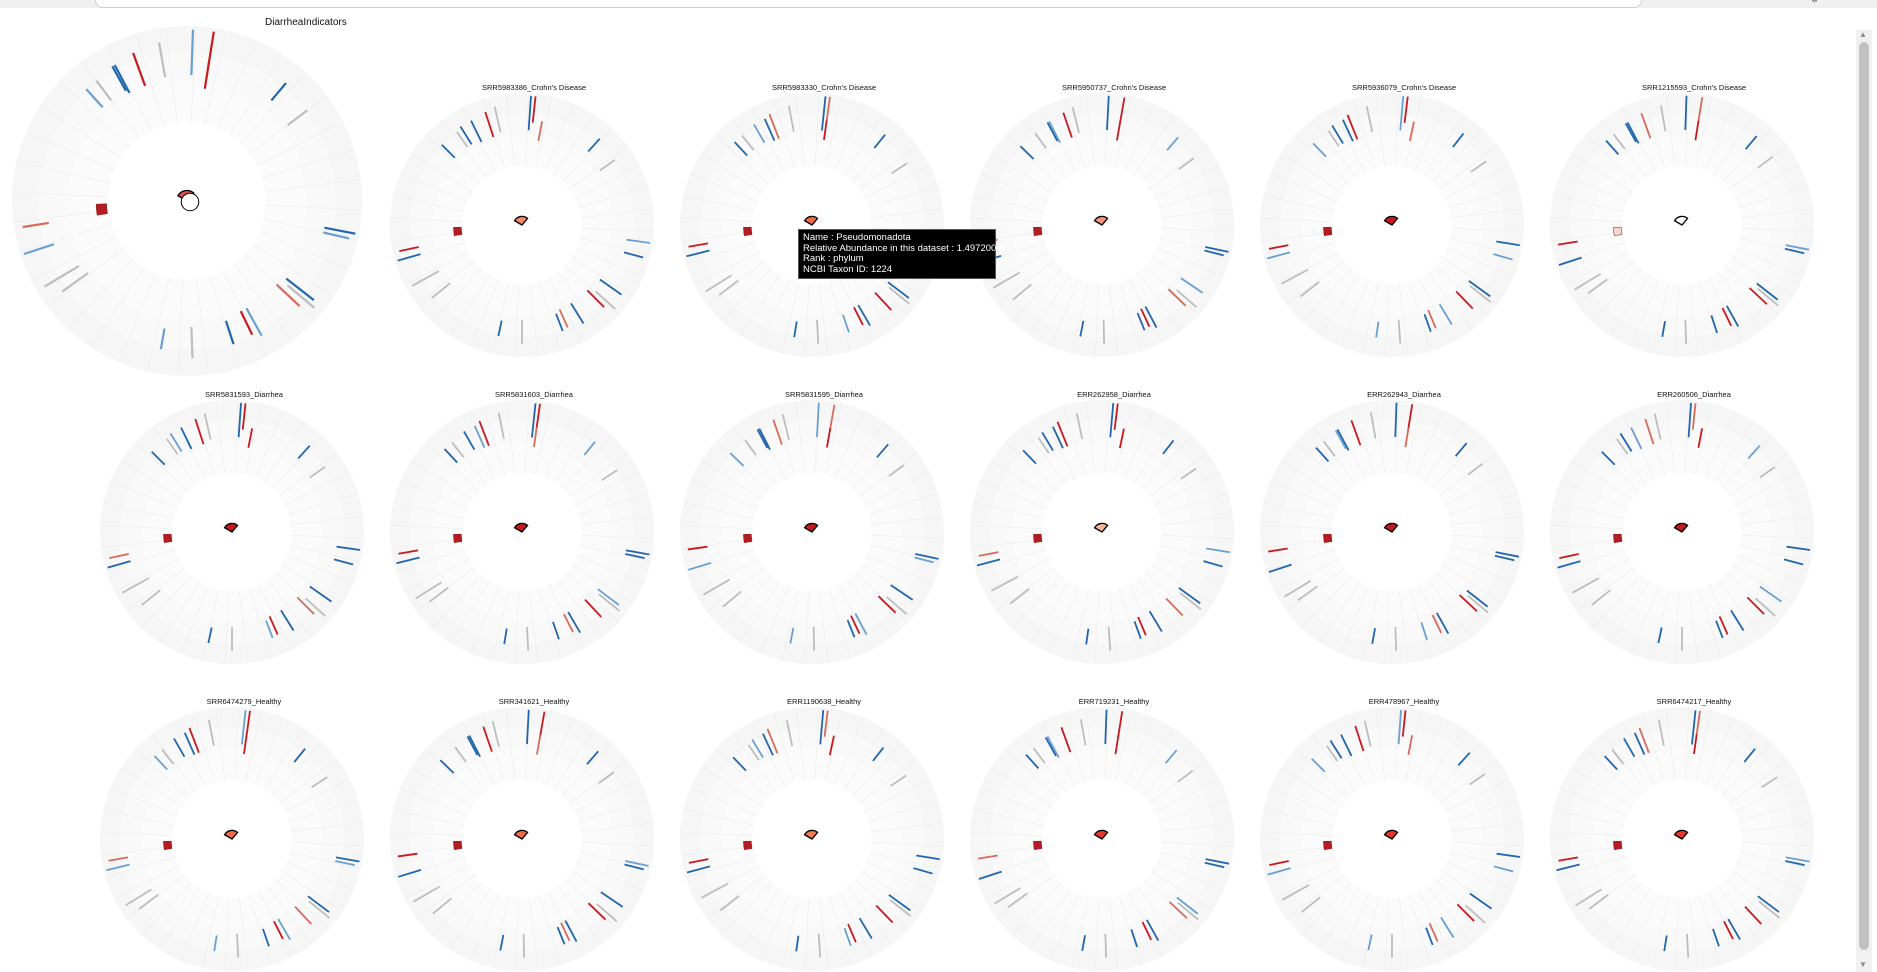 The image size is (1877, 972). I want to click on panel-title: SRR5950737_Crohn's Disease, so click(1114, 87).